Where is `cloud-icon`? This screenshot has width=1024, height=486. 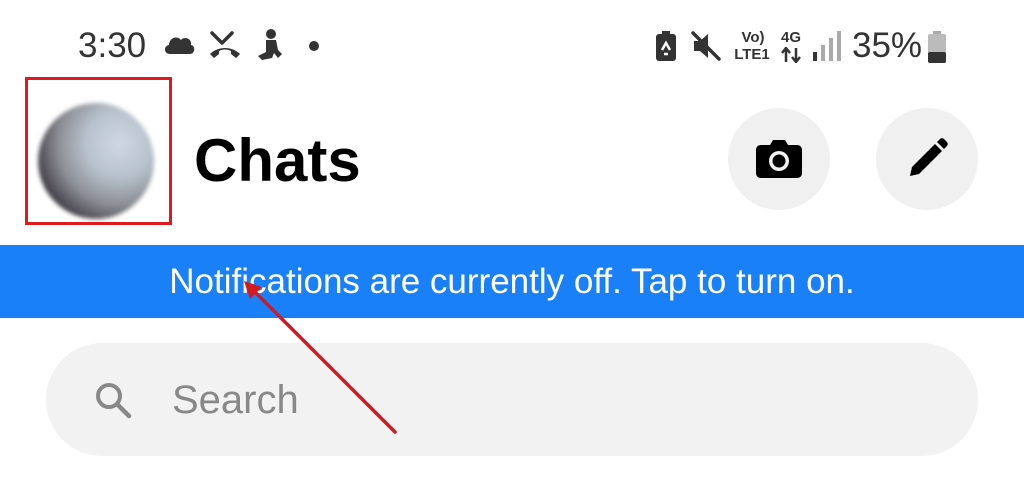 cloud-icon is located at coordinates (179, 45).